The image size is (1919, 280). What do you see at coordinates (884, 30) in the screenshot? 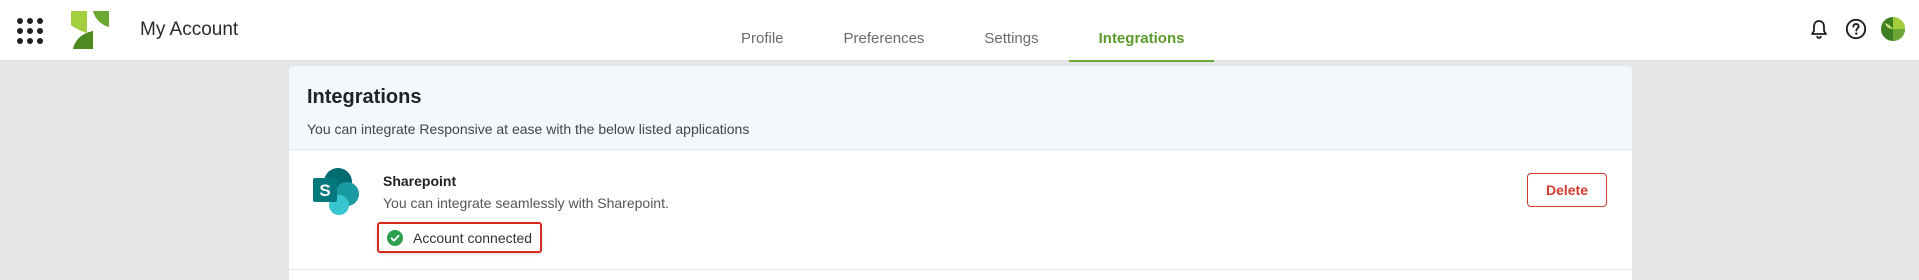
I see `tab-preferences: Preferences` at bounding box center [884, 30].